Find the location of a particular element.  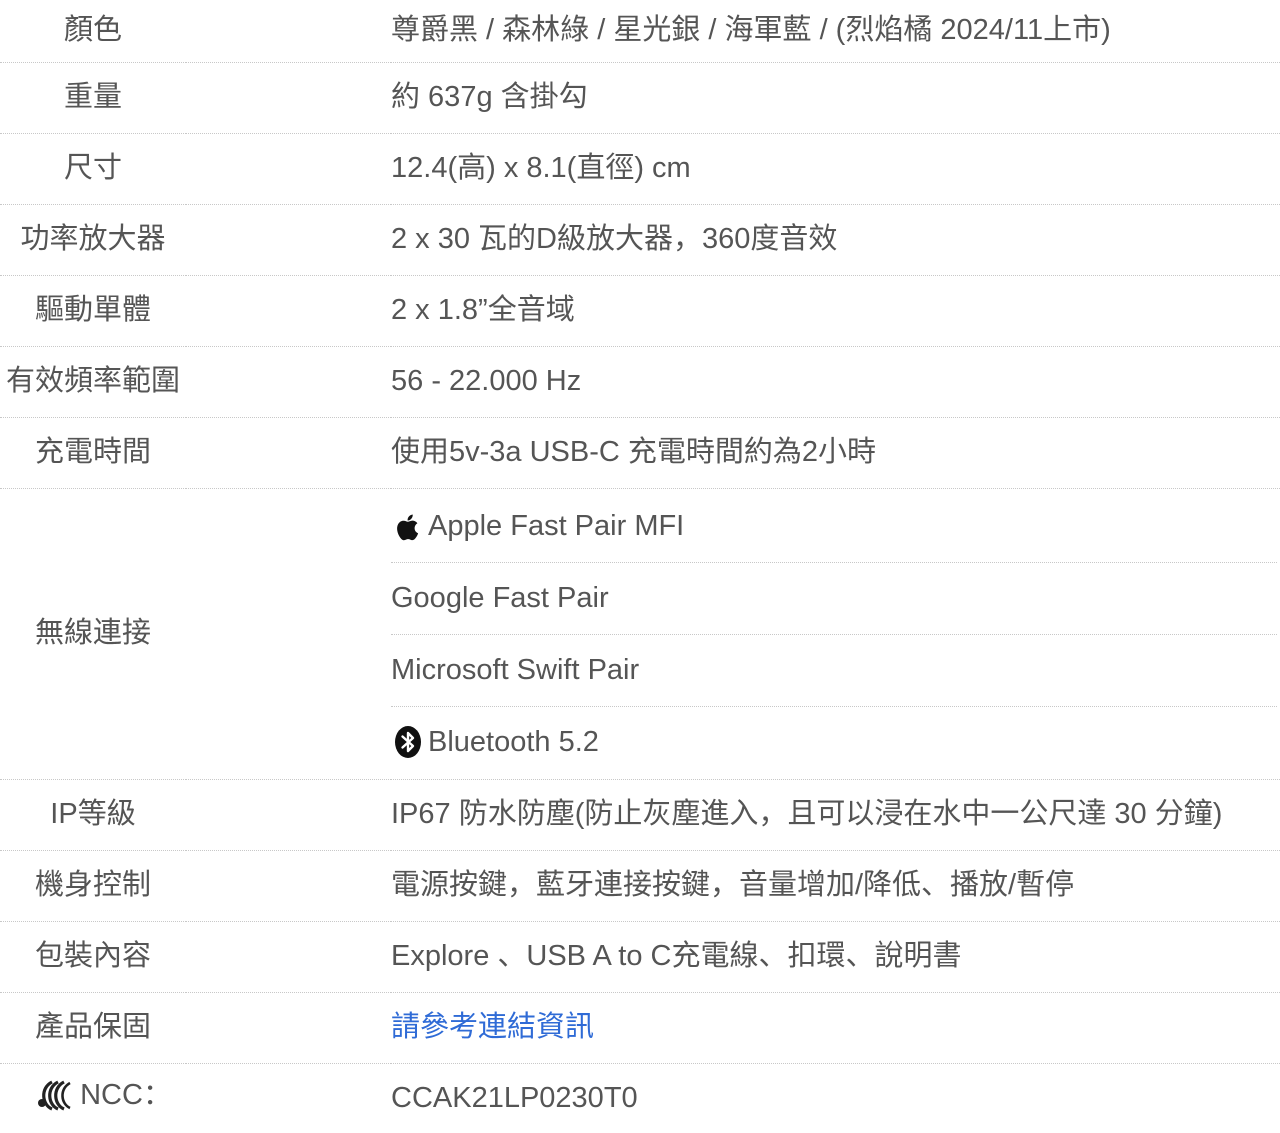

spec-label: 驅動單體 is located at coordinates (93, 311).